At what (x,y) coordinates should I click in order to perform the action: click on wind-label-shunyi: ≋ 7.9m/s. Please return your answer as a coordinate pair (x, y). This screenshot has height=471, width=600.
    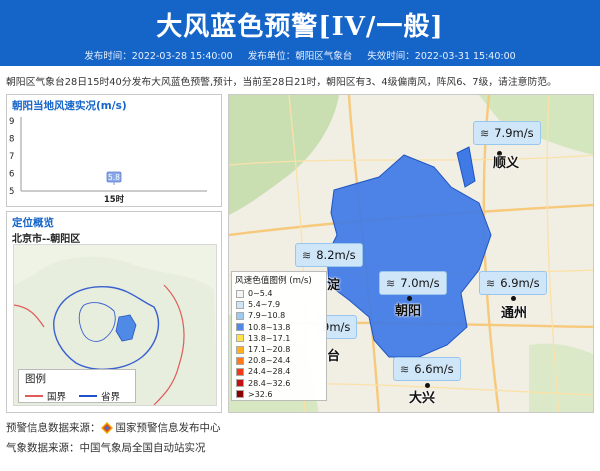
    Looking at the image, I should click on (507, 133).